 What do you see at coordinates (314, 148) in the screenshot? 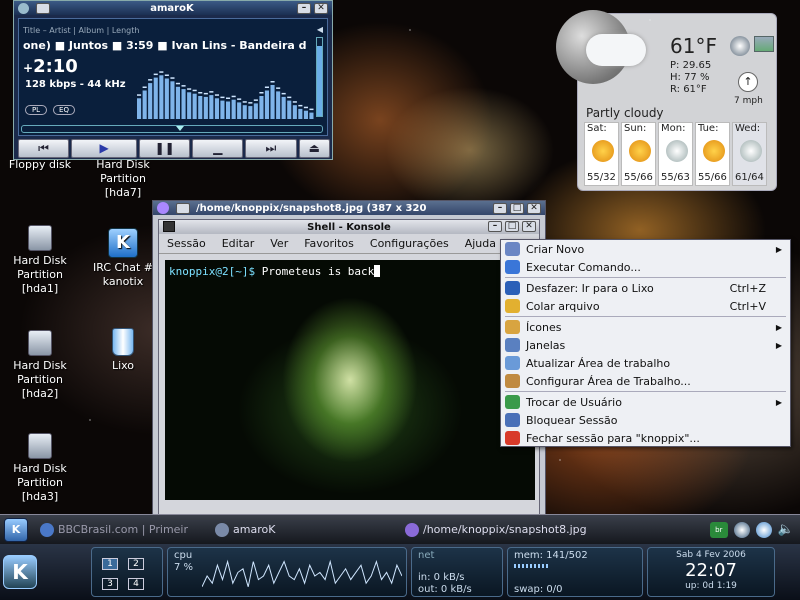
I see `eject-button: ⏏` at bounding box center [314, 148].